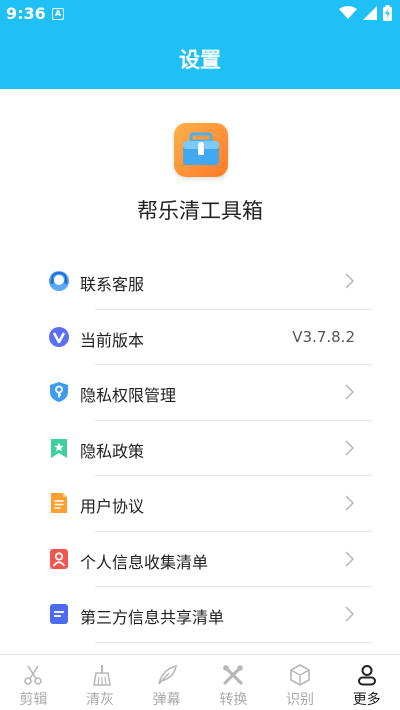  I want to click on tab-label: 识别, so click(300, 700).